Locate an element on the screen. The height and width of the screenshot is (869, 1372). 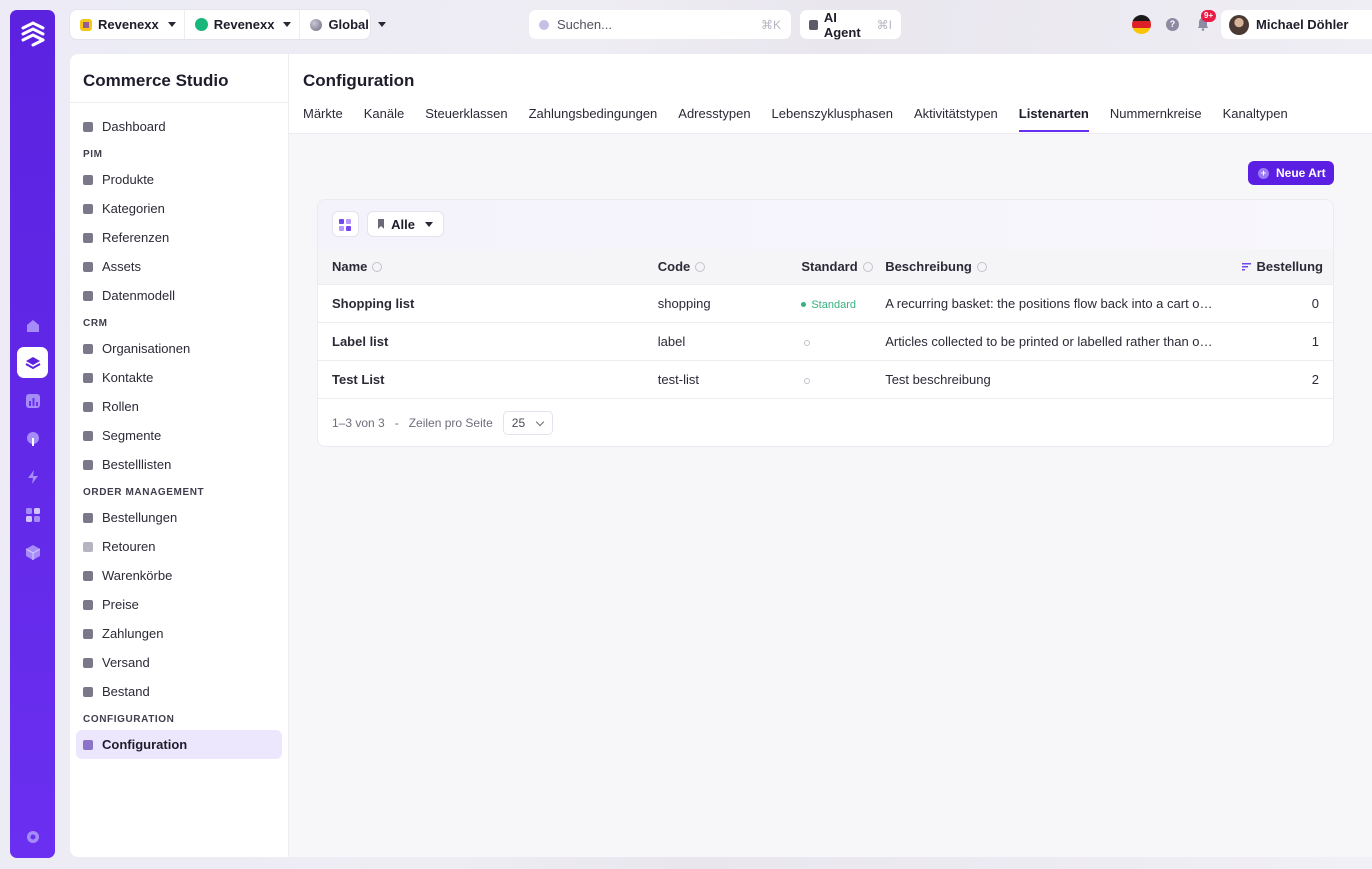
sidebar-item-kategorien: Kategorien is located at coordinates (179, 208).